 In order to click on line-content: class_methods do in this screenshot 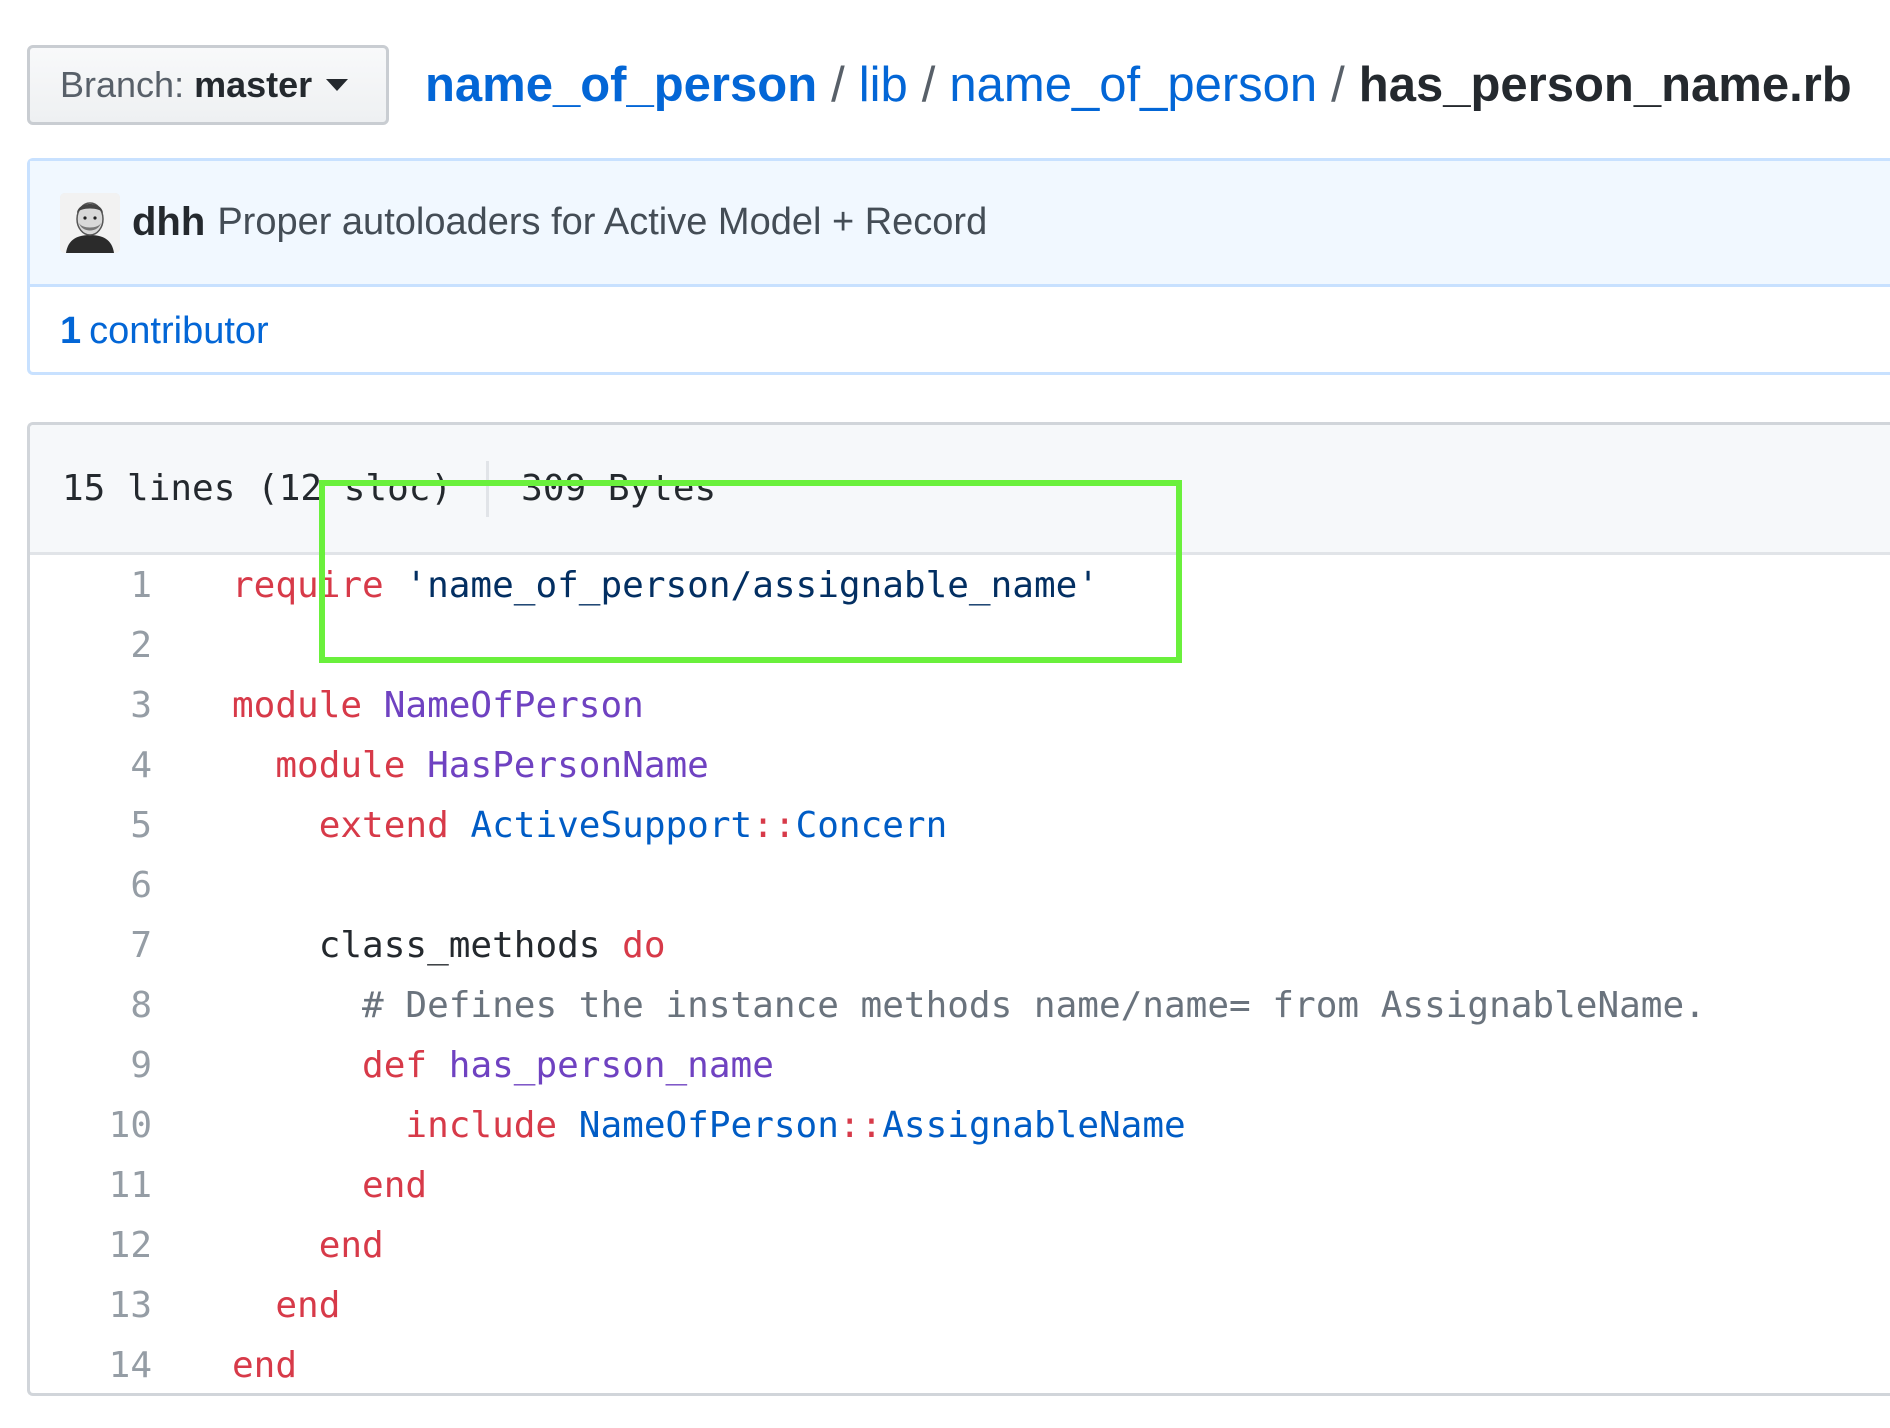, I will do `click(449, 945)`.